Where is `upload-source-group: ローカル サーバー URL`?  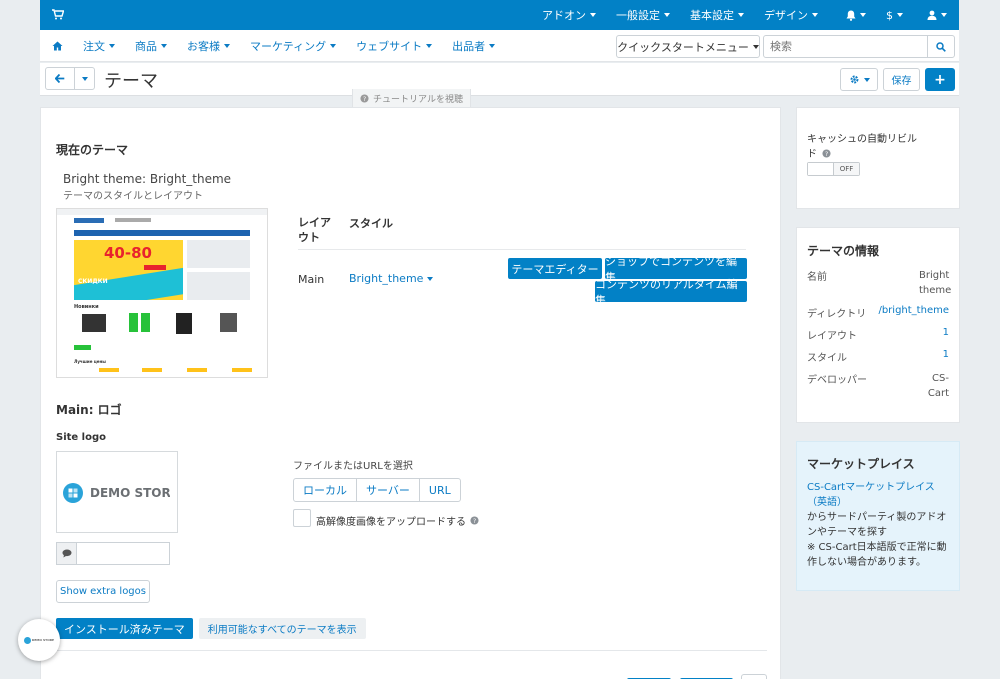
upload-source-group: ローカル サーバー URL is located at coordinates (377, 490).